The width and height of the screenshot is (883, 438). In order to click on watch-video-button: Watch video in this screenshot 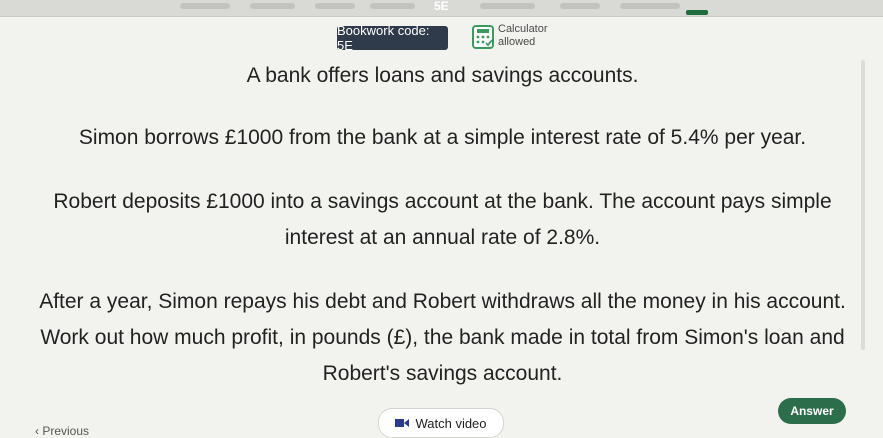, I will do `click(441, 423)`.